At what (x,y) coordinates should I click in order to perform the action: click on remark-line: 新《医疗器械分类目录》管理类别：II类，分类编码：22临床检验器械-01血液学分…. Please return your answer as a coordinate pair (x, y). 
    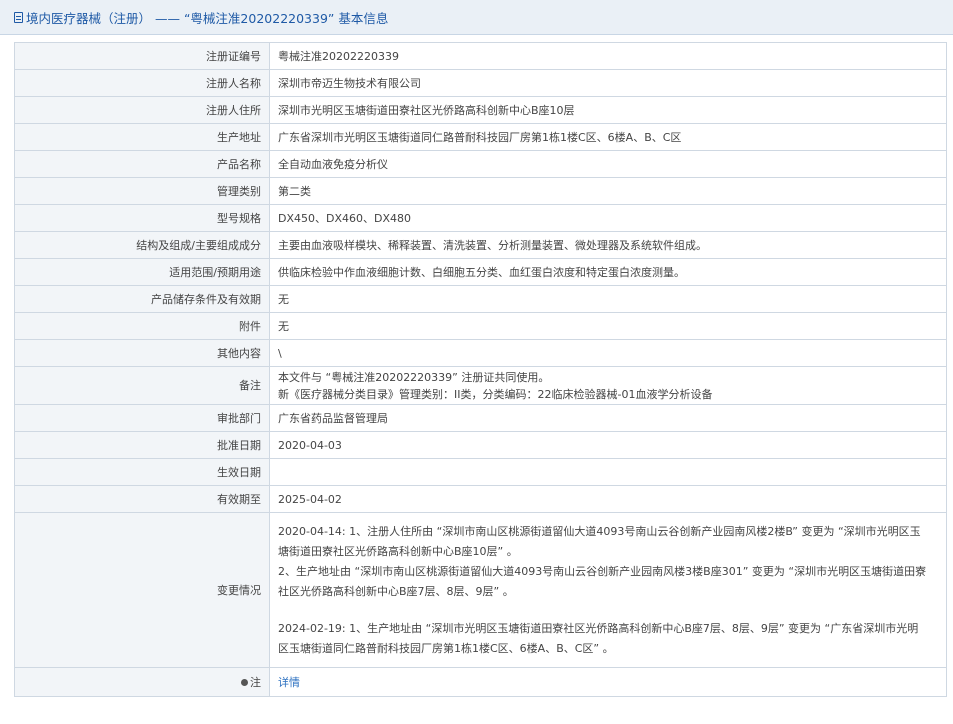
    Looking at the image, I should click on (495, 394).